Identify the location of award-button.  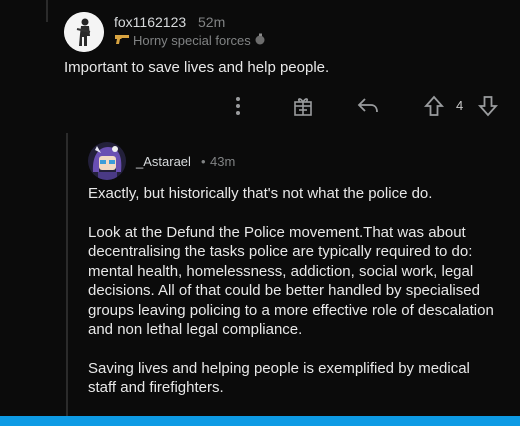
(303, 106).